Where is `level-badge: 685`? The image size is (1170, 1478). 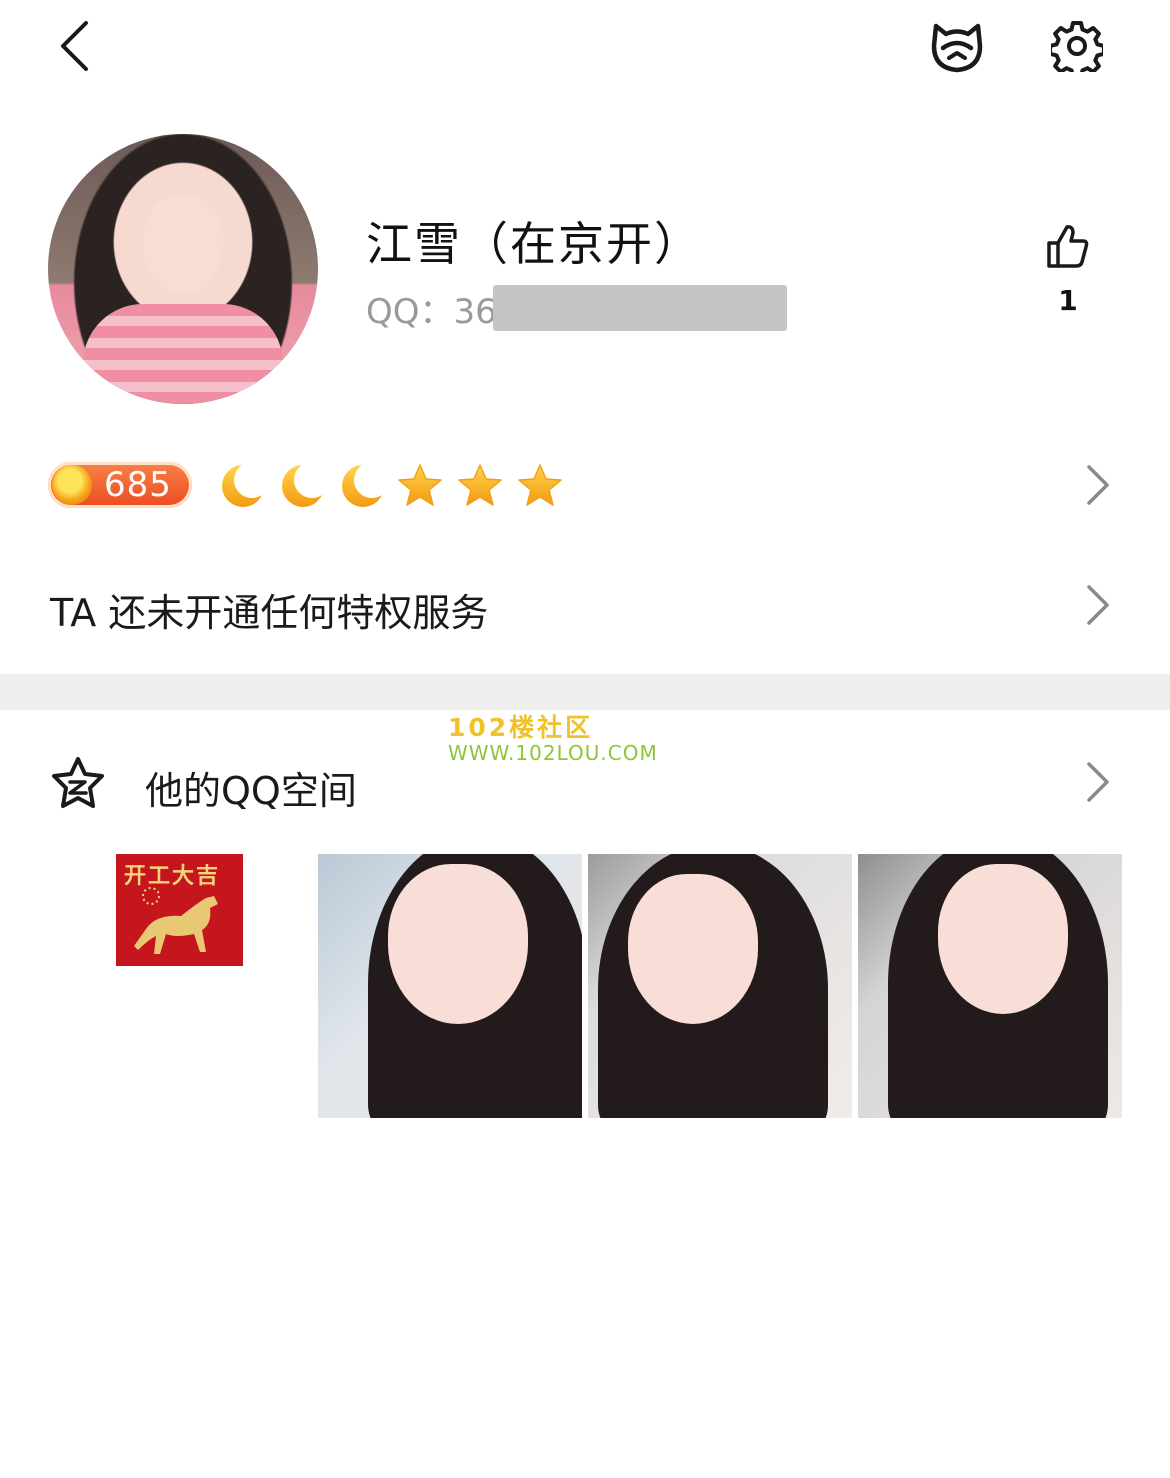 level-badge: 685 is located at coordinates (120, 485).